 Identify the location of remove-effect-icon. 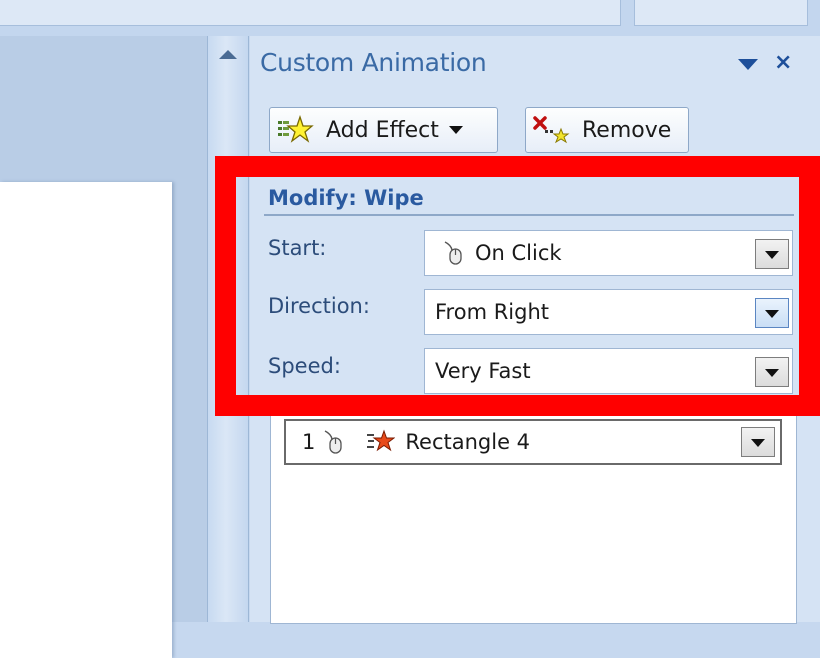
(551, 130).